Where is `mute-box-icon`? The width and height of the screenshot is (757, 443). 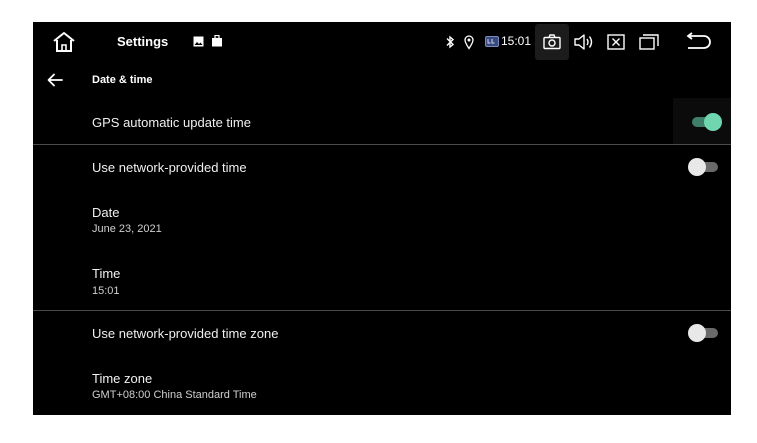
mute-box-icon is located at coordinates (616, 42).